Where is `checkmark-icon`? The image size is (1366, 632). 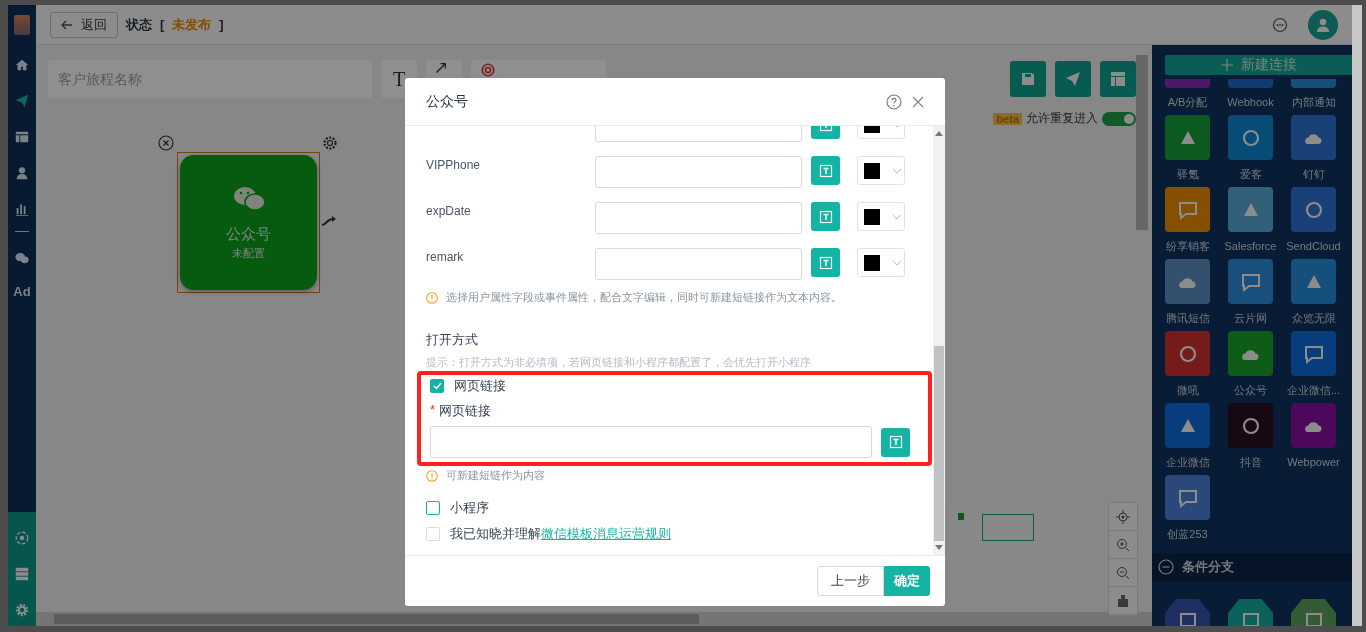
checkmark-icon is located at coordinates (437, 386).